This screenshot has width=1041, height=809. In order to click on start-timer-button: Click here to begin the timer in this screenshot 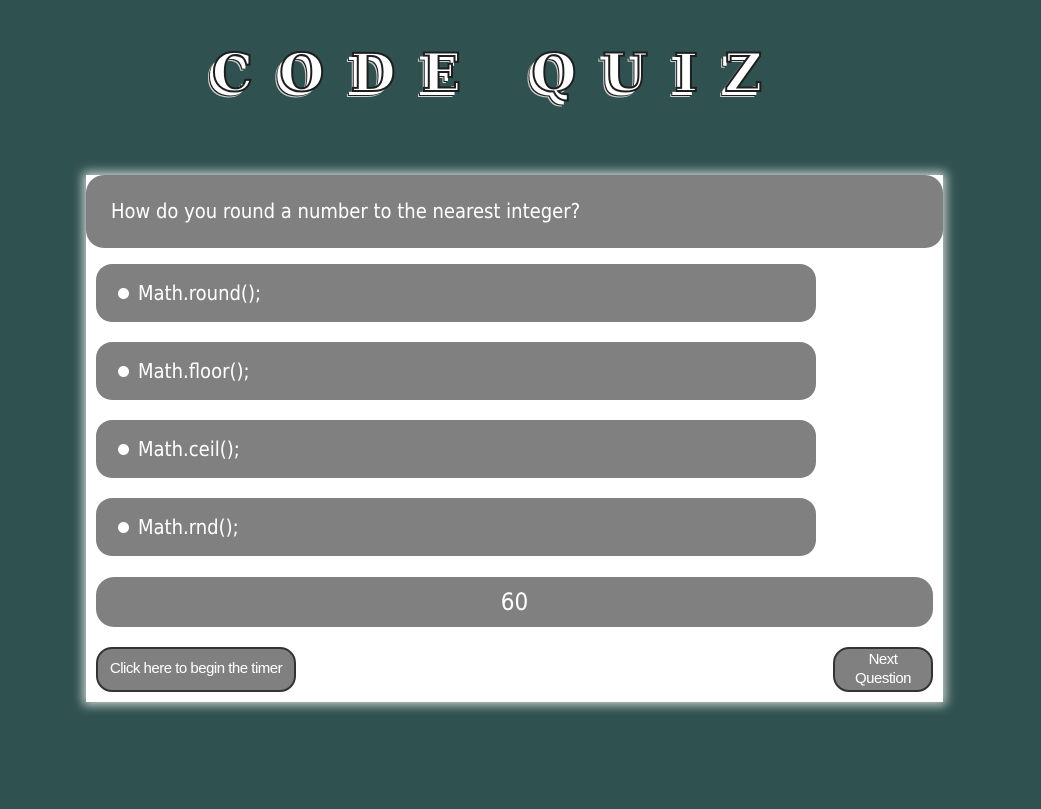, I will do `click(196, 669)`.